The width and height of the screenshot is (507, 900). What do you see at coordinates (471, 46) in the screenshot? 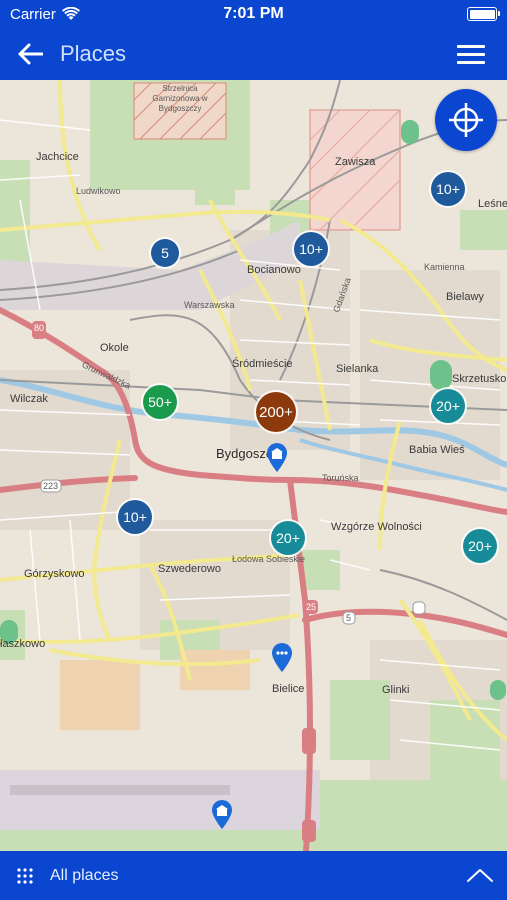
I see `hamburger-menu-icon` at bounding box center [471, 46].